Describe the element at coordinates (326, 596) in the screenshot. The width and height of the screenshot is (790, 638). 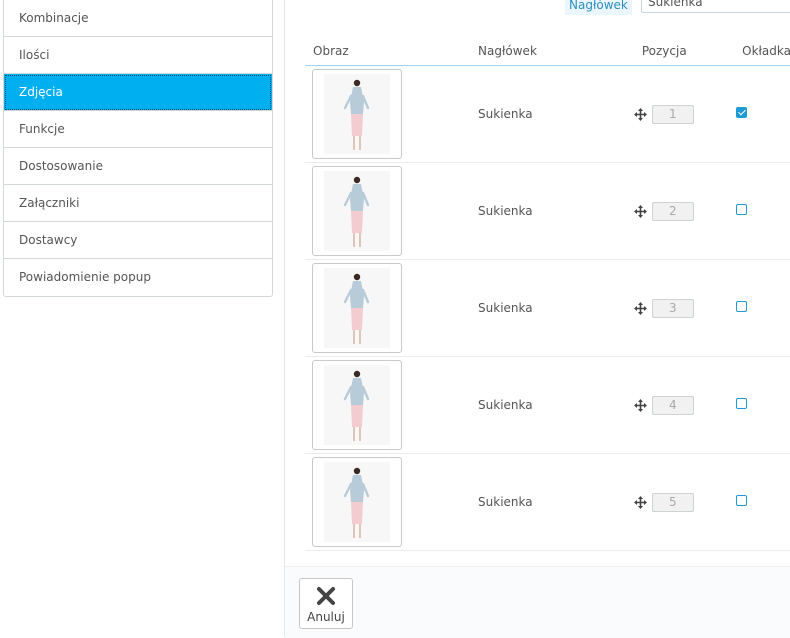
I see `close-icon` at that location.